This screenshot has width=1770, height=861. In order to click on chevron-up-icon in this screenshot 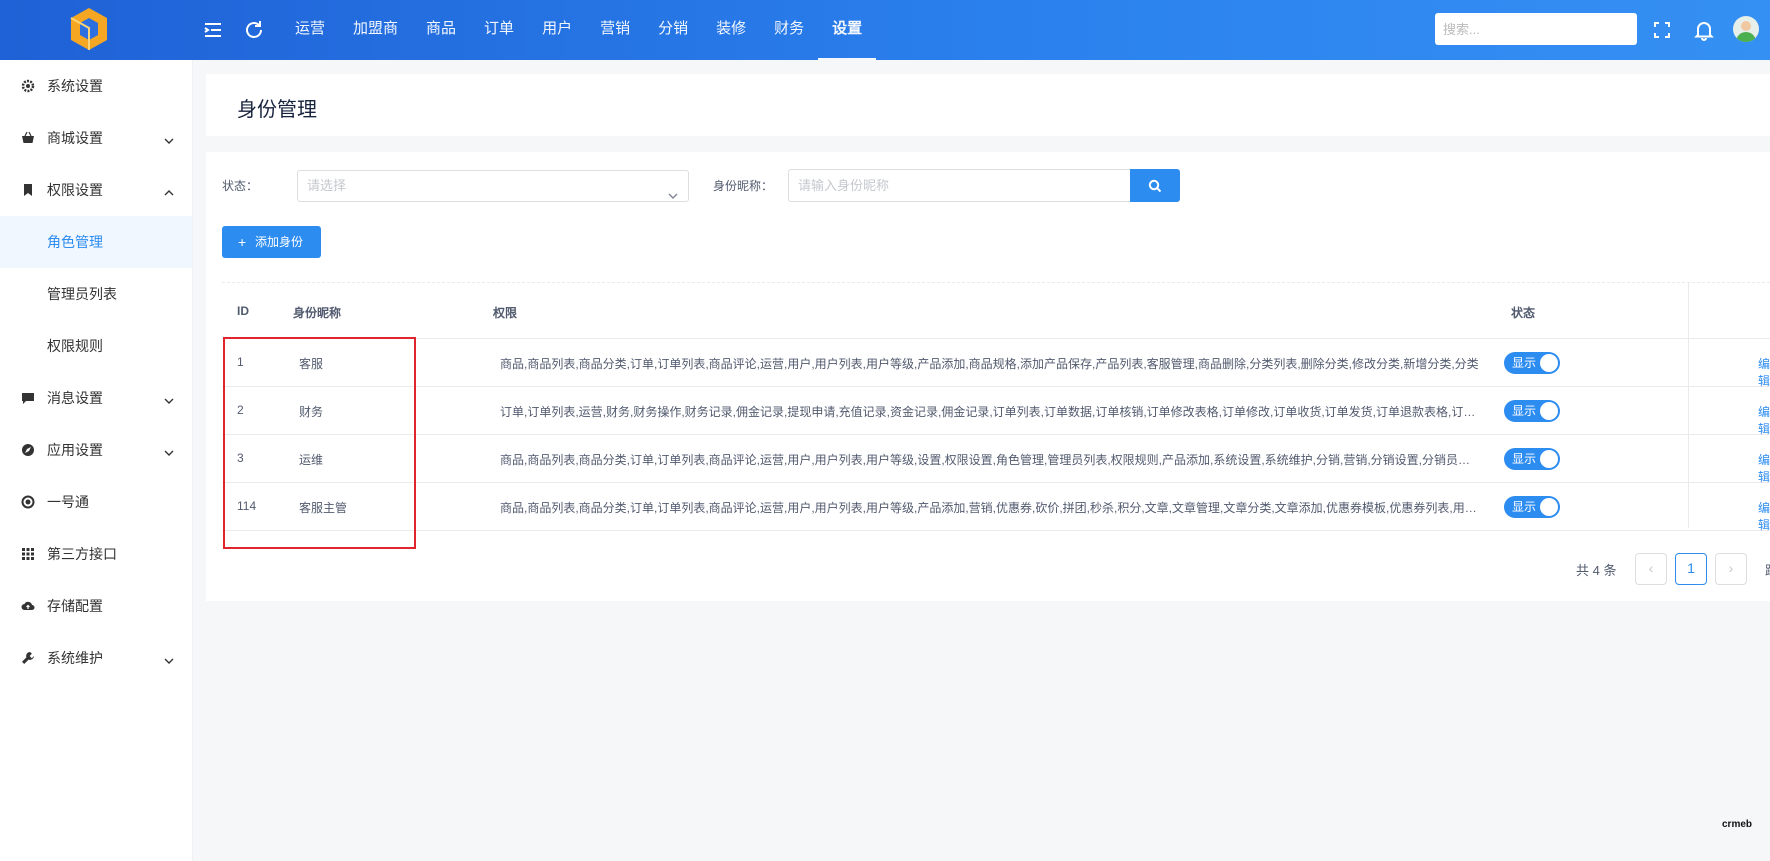, I will do `click(169, 190)`.